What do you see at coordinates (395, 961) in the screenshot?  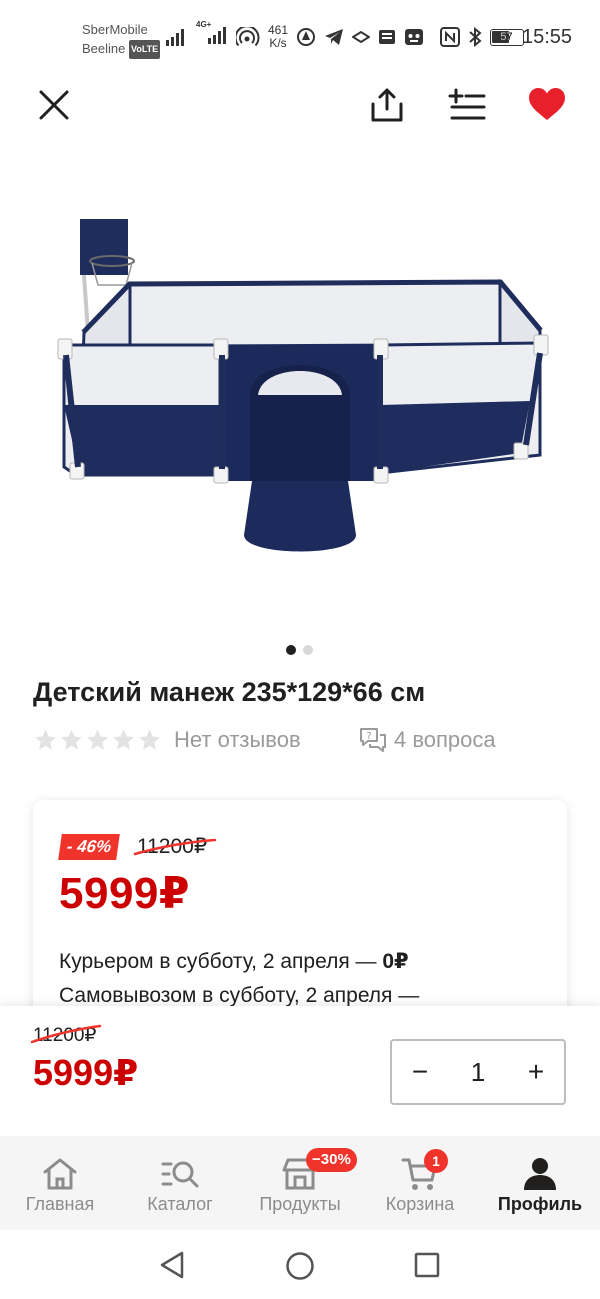 I see `delivery-courier-price: 0₽` at bounding box center [395, 961].